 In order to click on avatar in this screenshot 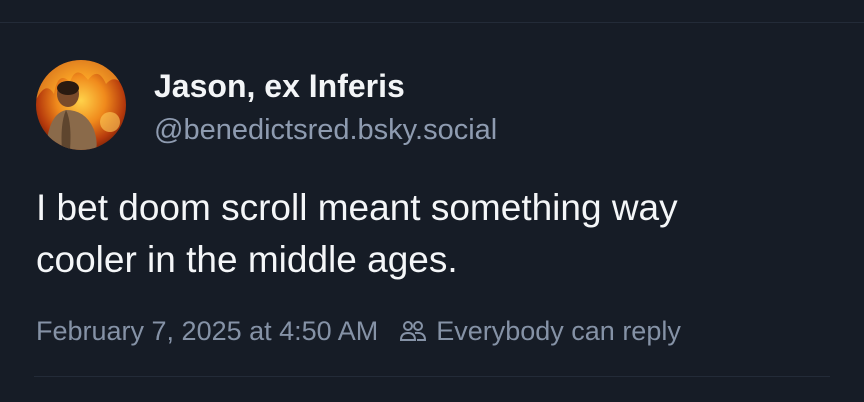, I will do `click(81, 105)`.